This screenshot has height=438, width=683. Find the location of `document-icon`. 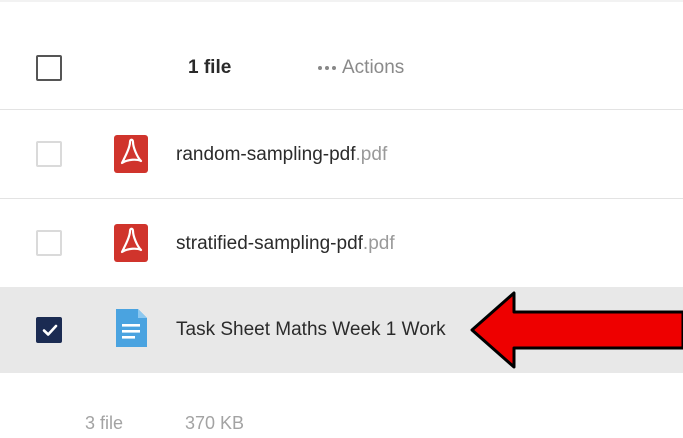

document-icon is located at coordinates (131, 328).